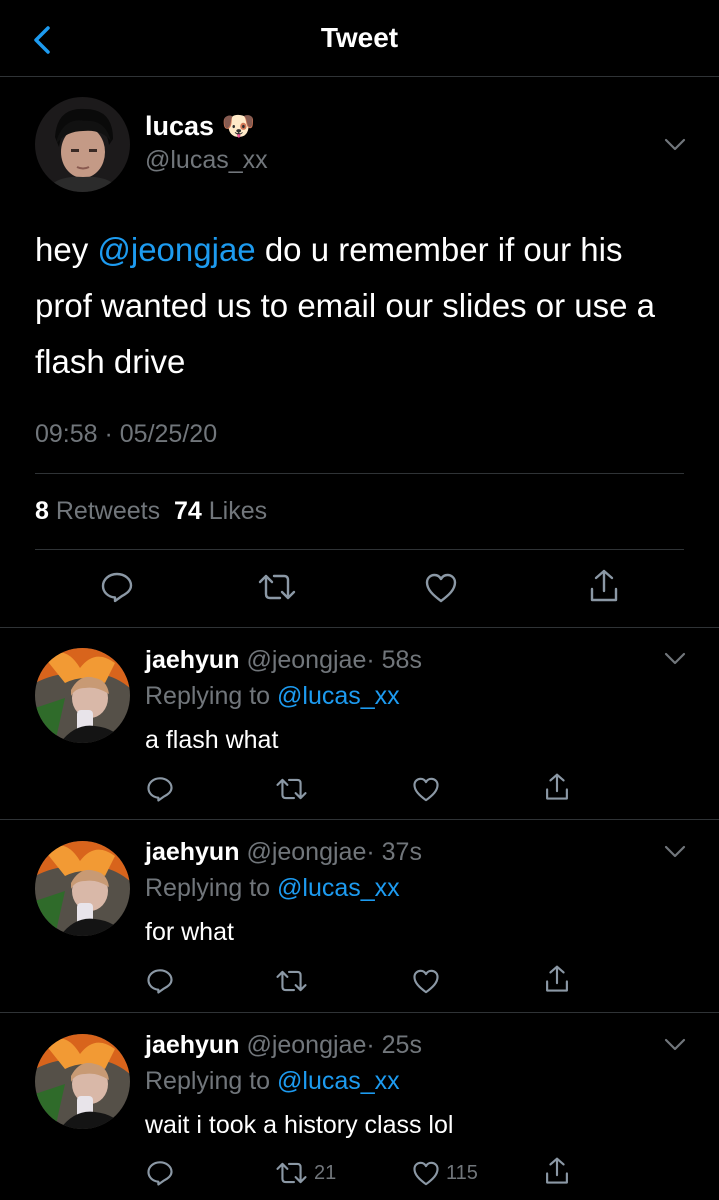  Describe the element at coordinates (238, 126) in the screenshot. I see `dog-face-emoji: 🐶` at that location.